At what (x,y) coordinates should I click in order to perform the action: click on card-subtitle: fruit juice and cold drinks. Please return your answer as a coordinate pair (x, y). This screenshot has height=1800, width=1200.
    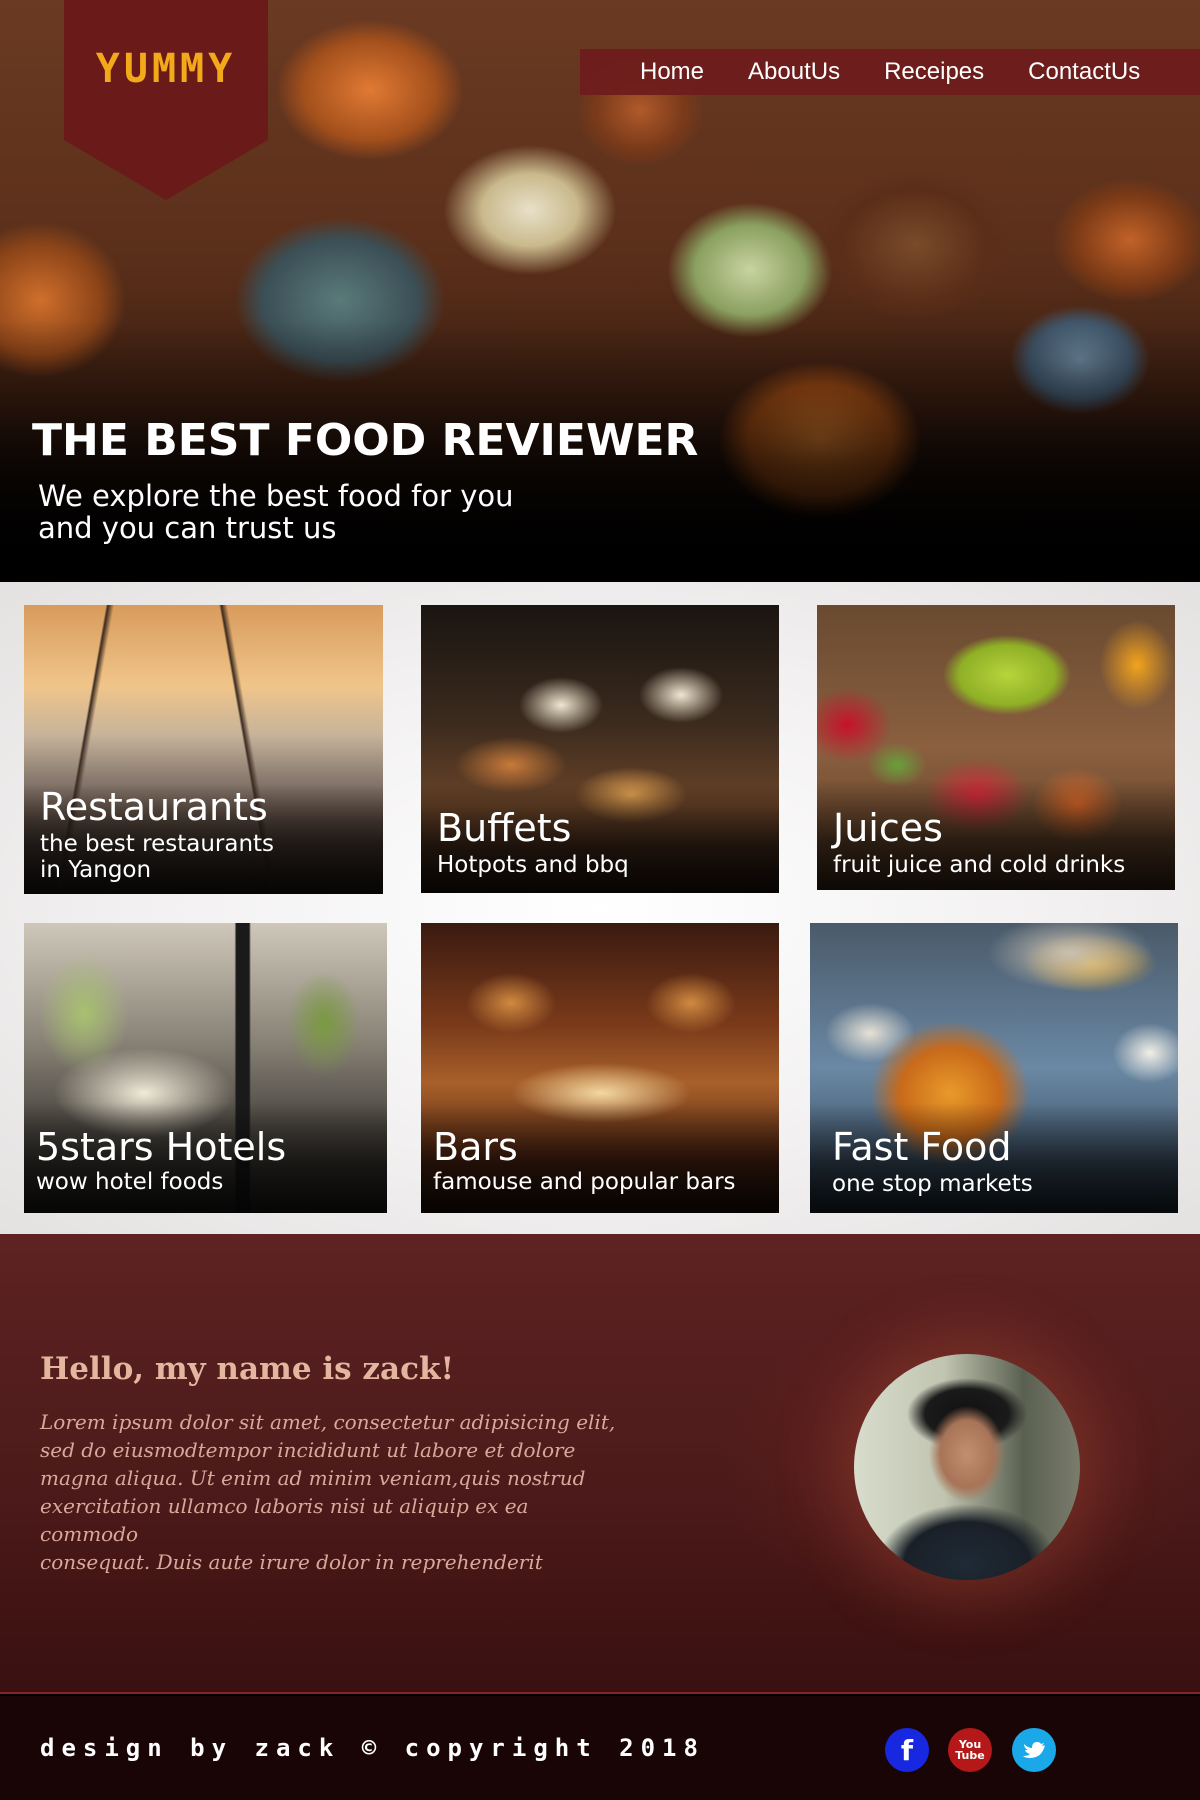
    Looking at the image, I should click on (979, 865).